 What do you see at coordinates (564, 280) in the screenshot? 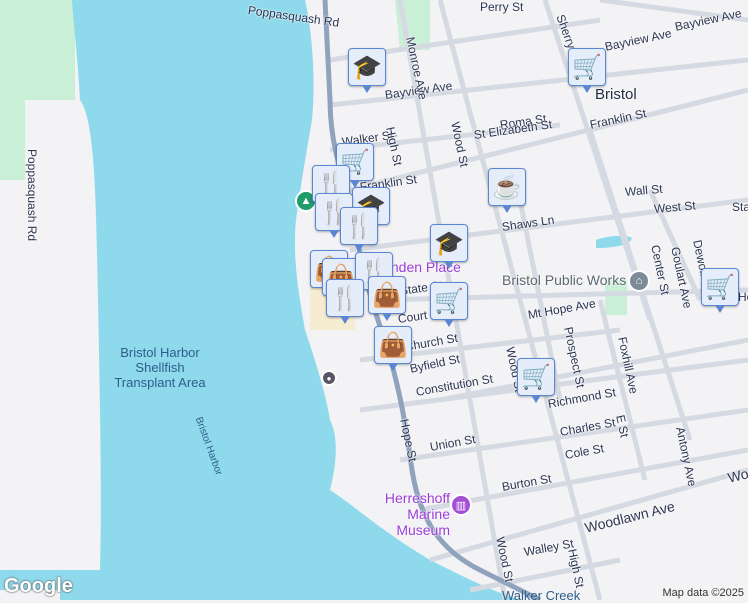
I see `poi-label-public-works: Bristol Public Works` at bounding box center [564, 280].